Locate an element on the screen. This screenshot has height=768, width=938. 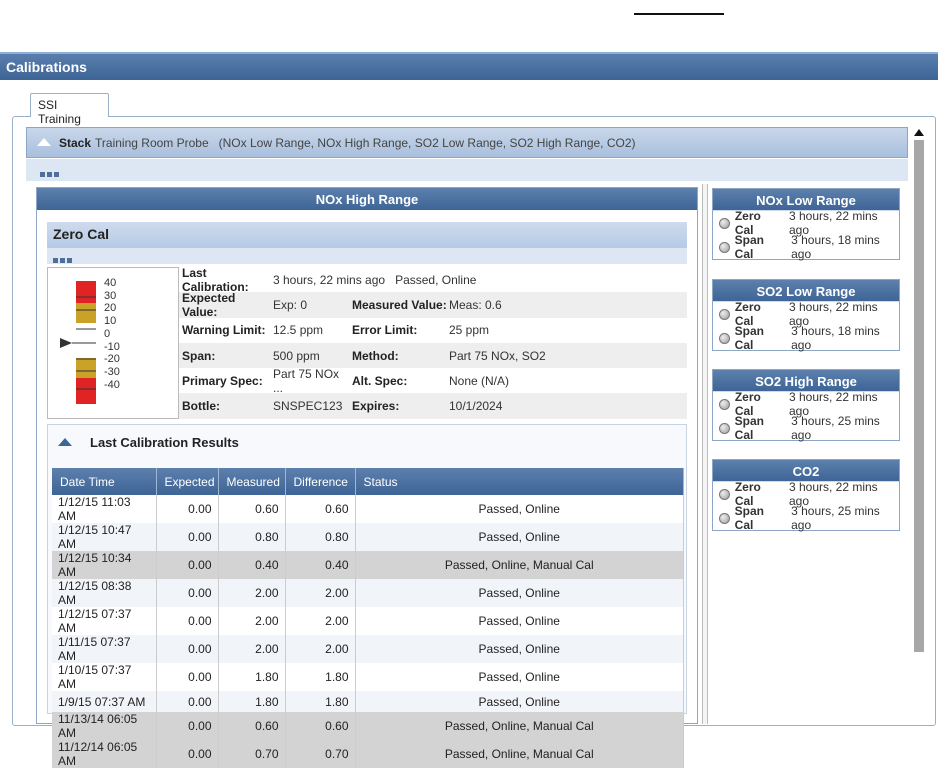
table-cell: 0.60 is located at coordinates (320, 509).